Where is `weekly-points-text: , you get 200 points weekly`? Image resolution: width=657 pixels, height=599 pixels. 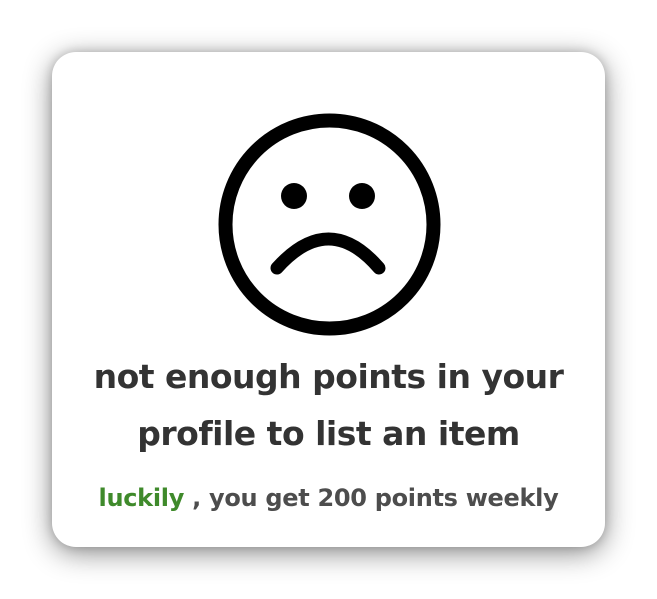 weekly-points-text: , you get 200 points weekly is located at coordinates (375, 498).